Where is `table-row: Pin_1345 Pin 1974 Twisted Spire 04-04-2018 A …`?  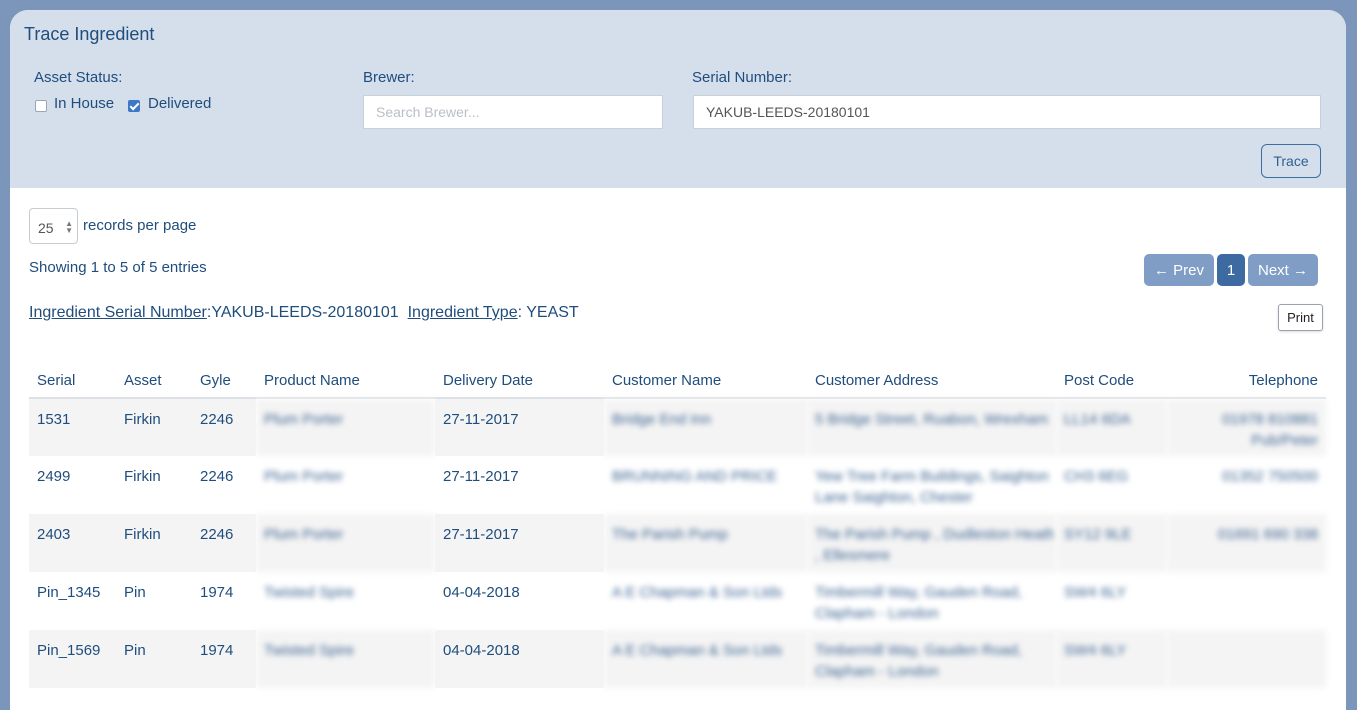 table-row: Pin_1345 Pin 1974 Twisted Spire 04-04-2018 A … is located at coordinates (677, 601).